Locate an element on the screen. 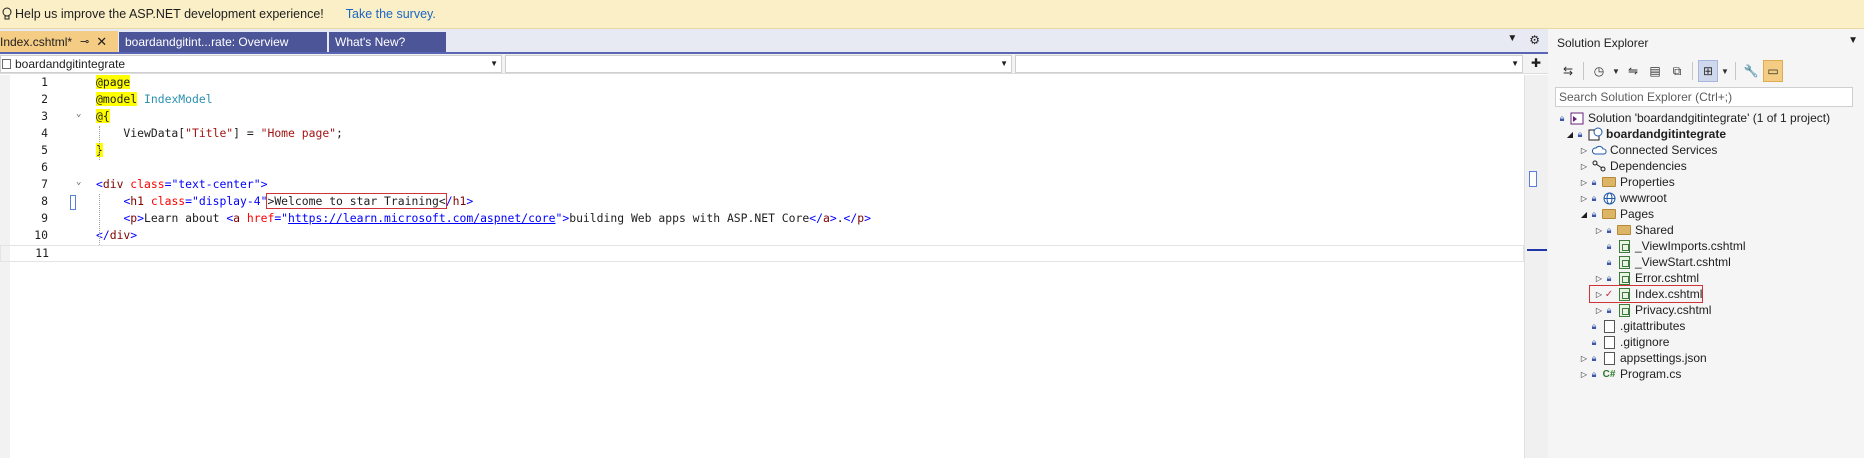  tree-node-pages: ◢ 🔒︎ Pages is located at coordinates (1616, 214).